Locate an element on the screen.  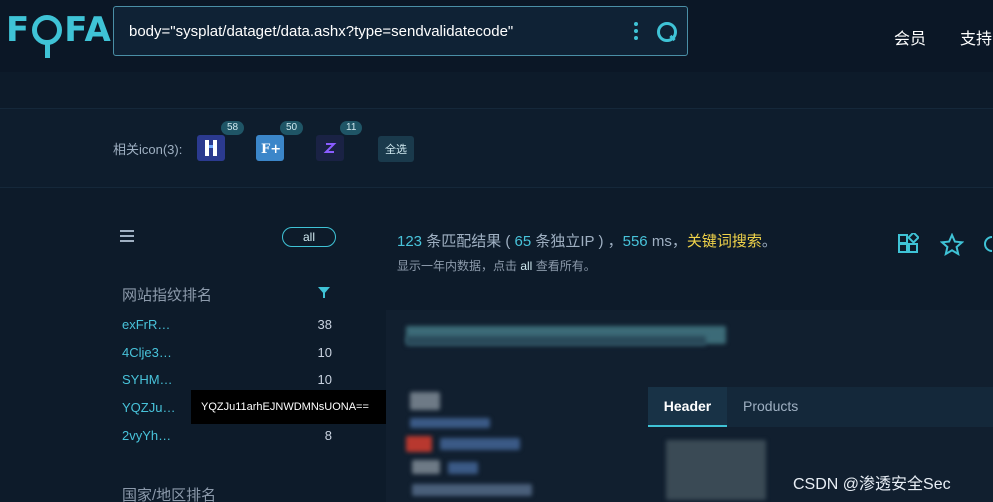
logo-letters-fa: FA is located at coordinates (88, 30).